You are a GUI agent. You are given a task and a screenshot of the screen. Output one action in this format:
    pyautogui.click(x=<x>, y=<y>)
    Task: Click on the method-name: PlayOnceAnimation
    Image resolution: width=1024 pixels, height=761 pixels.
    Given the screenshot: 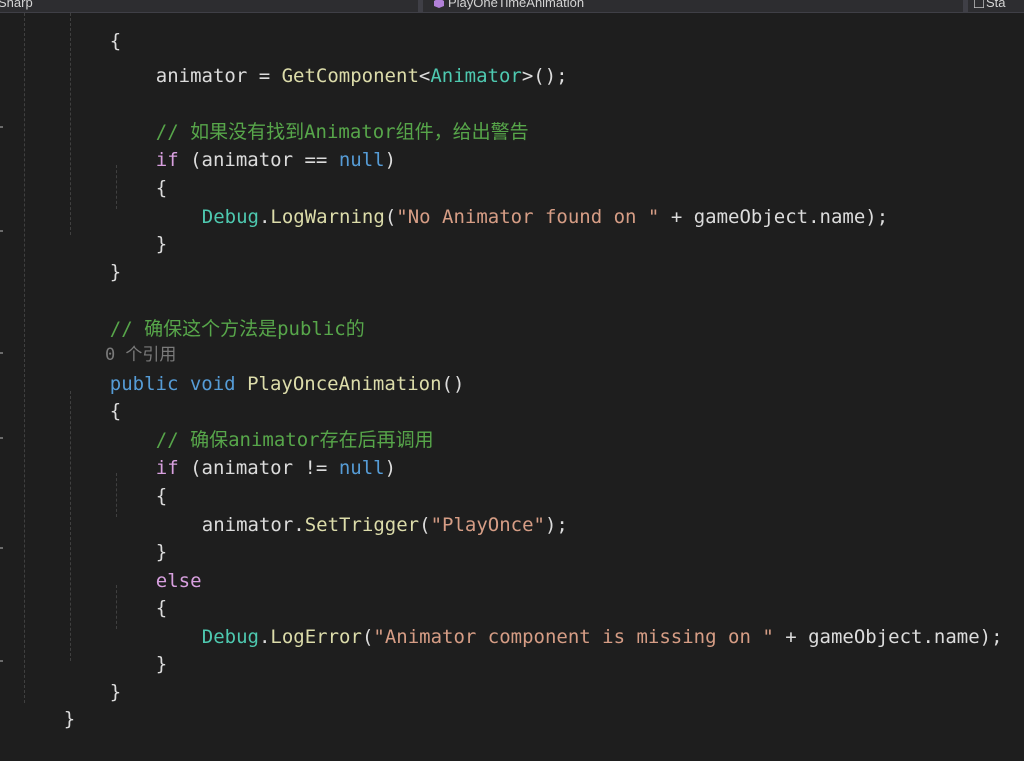 What is the action you would take?
    pyautogui.click(x=344, y=384)
    